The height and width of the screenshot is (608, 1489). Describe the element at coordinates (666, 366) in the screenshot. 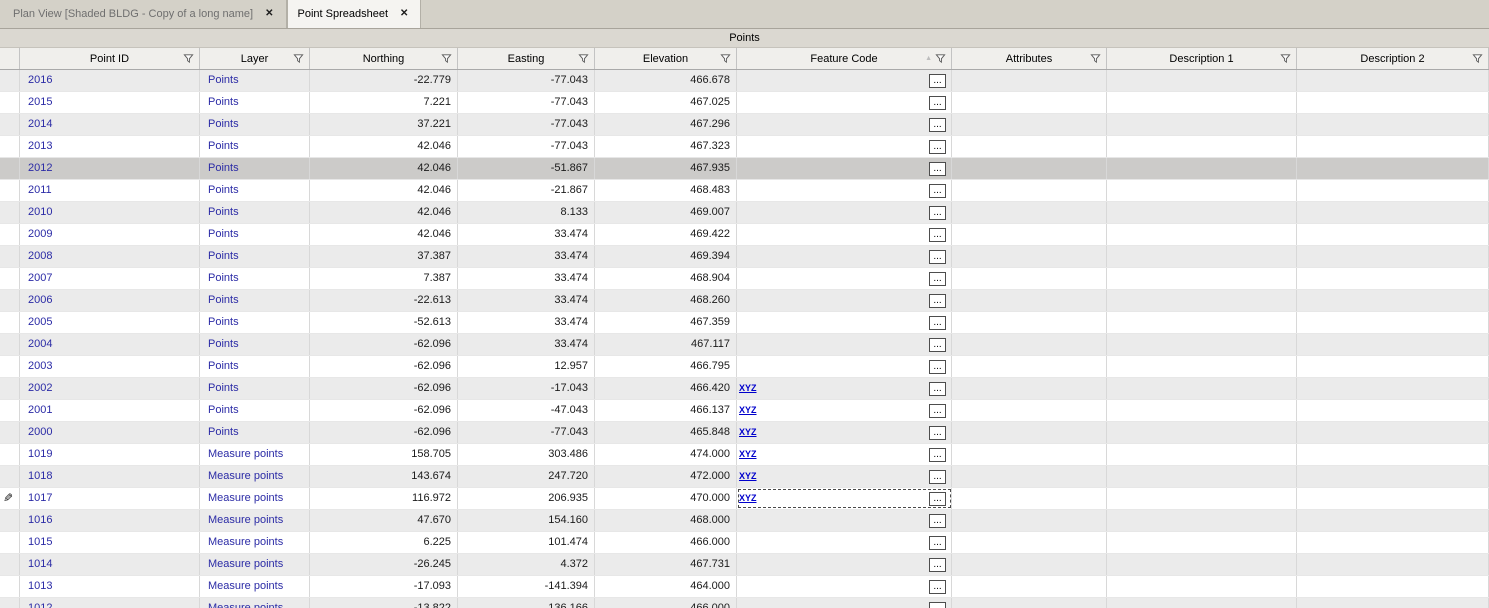

I see `cell-elevation: 466.795` at that location.